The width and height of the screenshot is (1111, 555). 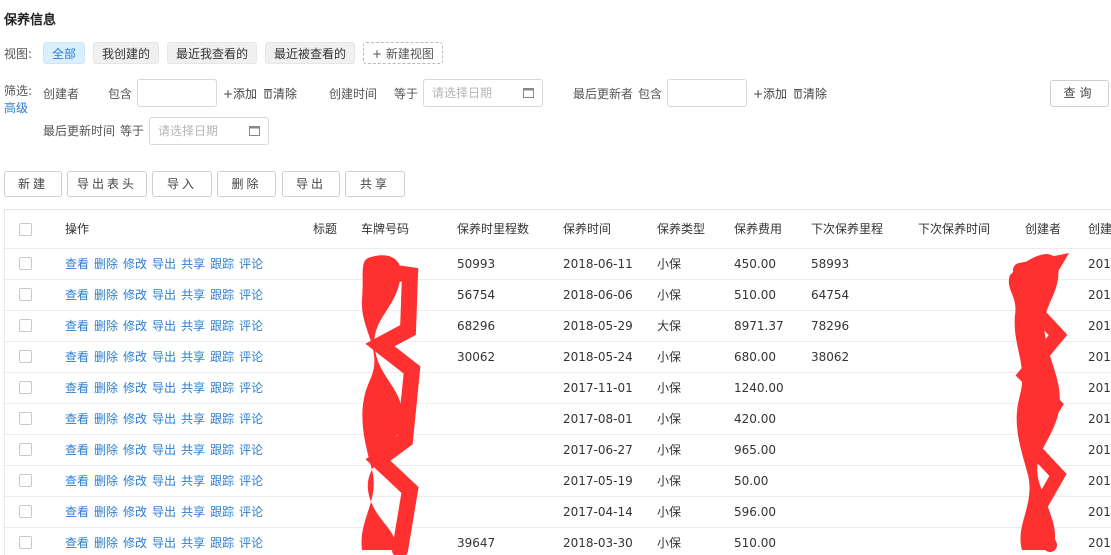 What do you see at coordinates (707, 93) in the screenshot?
I see `last-updater-input` at bounding box center [707, 93].